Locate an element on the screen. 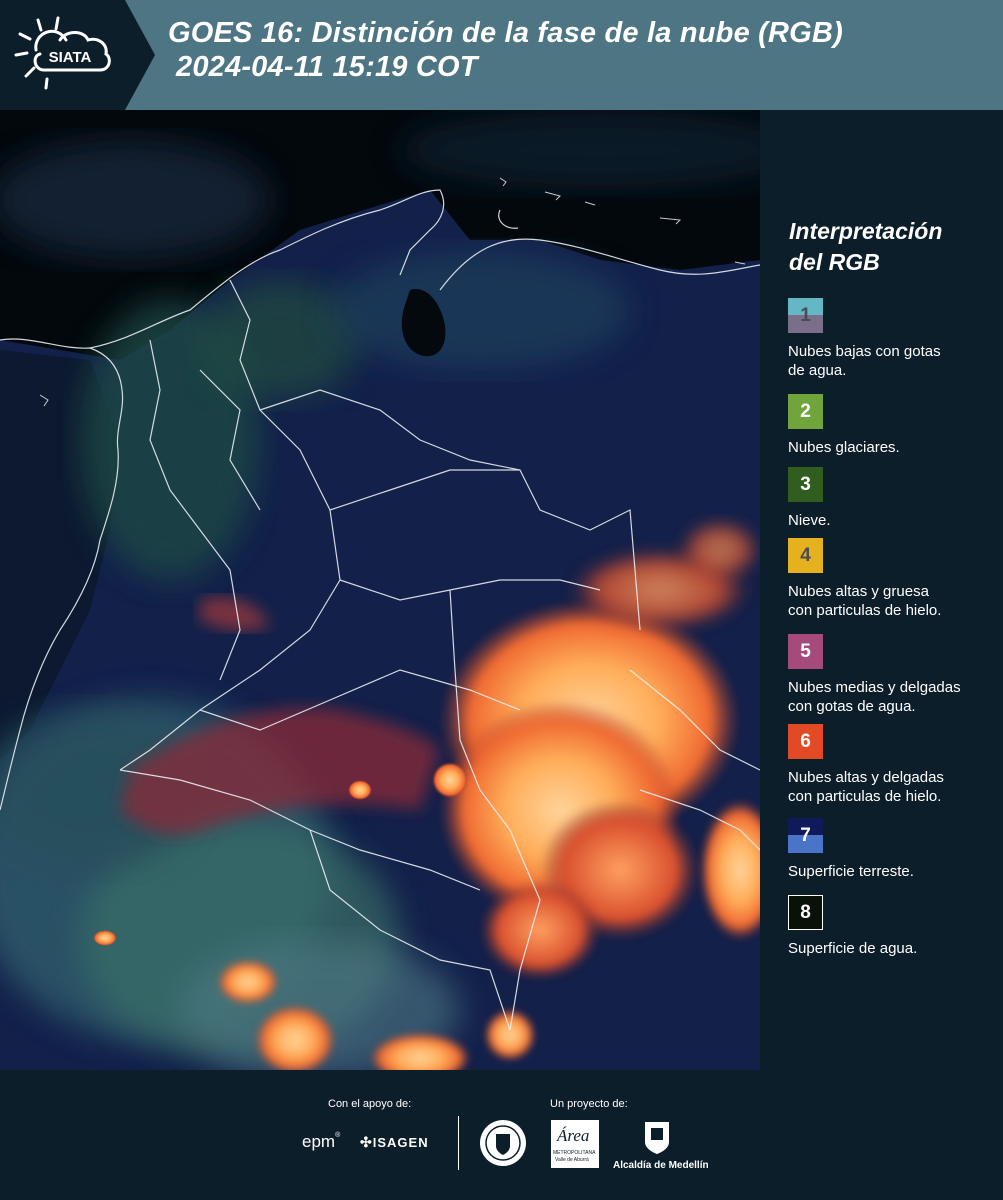  legend-number-5: 5 is located at coordinates (805, 651).